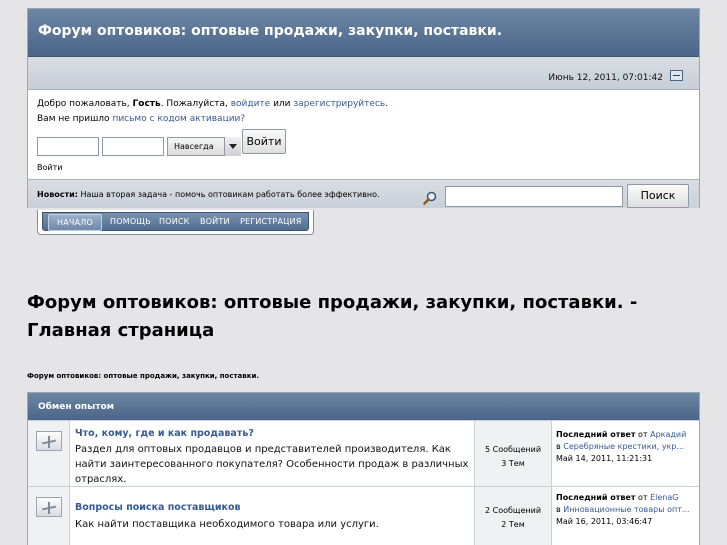 Image resolution: width=727 pixels, height=545 pixels. What do you see at coordinates (215, 221) in the screenshot?
I see `menu-login: ВОЙТИ` at bounding box center [215, 221].